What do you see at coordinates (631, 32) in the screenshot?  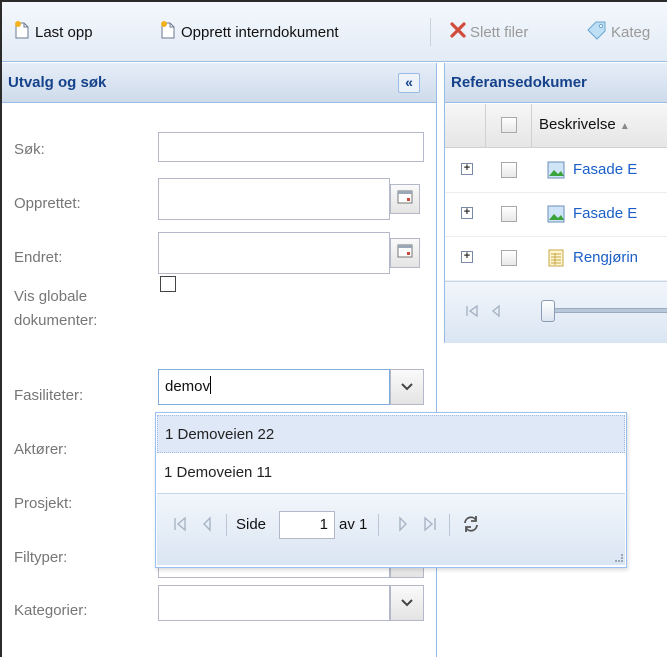 I see `categorize-label: Kateg` at bounding box center [631, 32].